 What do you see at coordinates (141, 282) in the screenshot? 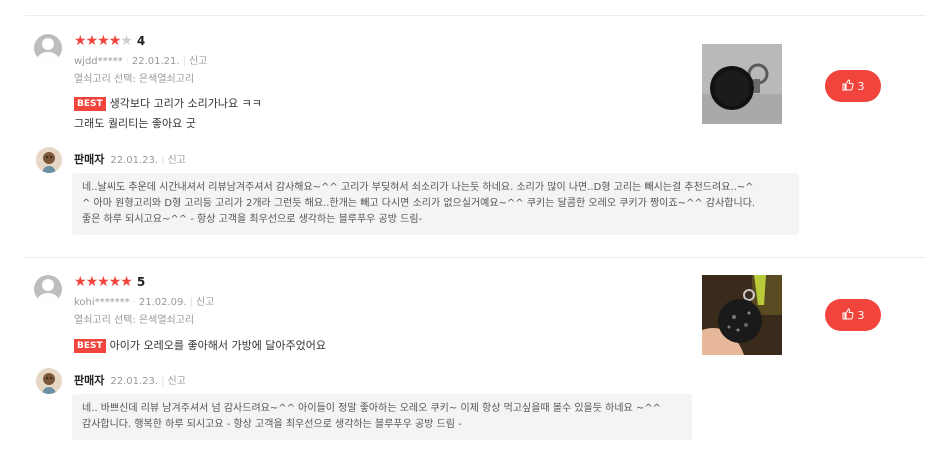
I see `rating-score: 5` at bounding box center [141, 282].